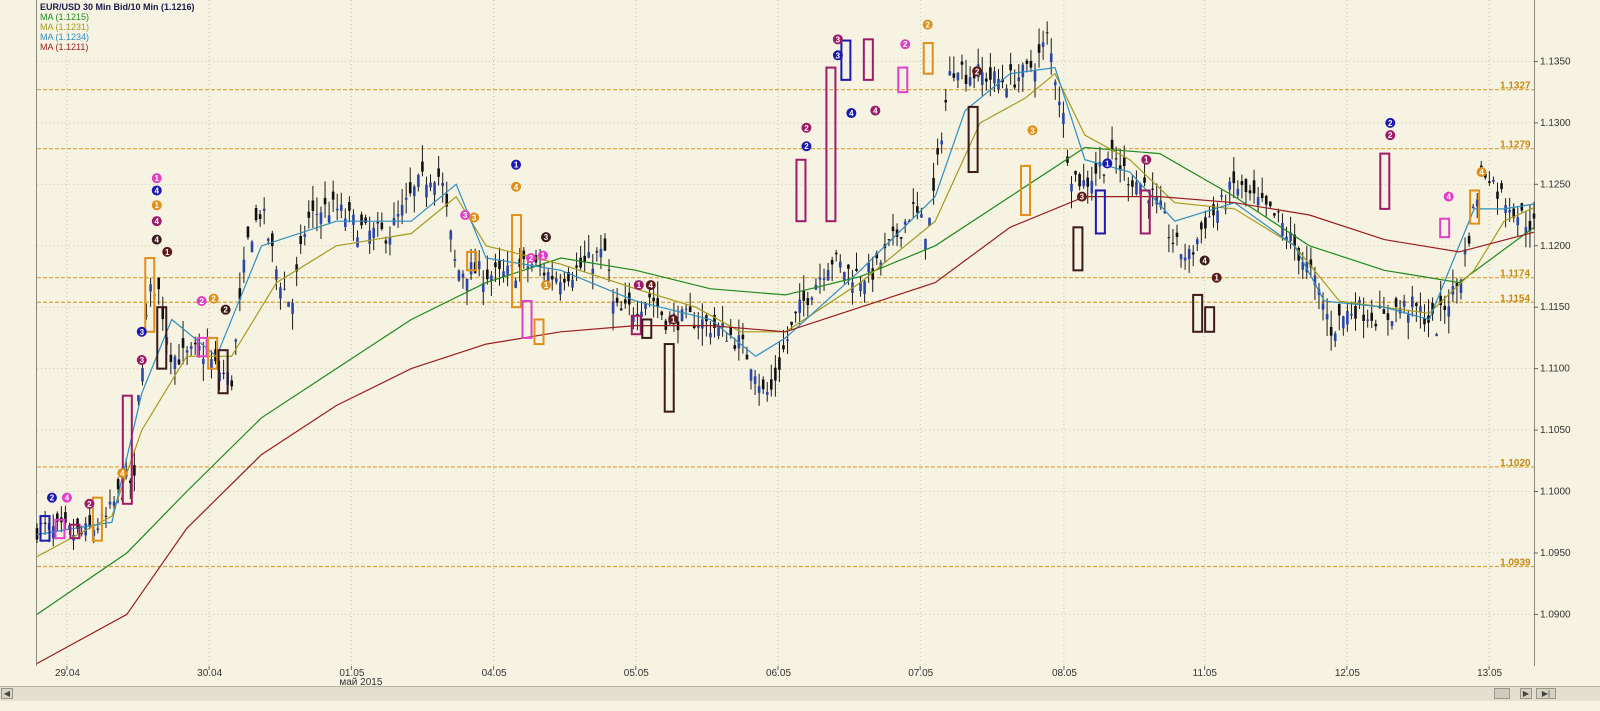 The height and width of the screenshot is (711, 1600). Describe the element at coordinates (636, 673) in the screenshot. I see `x-tick-label: 05.05` at that location.